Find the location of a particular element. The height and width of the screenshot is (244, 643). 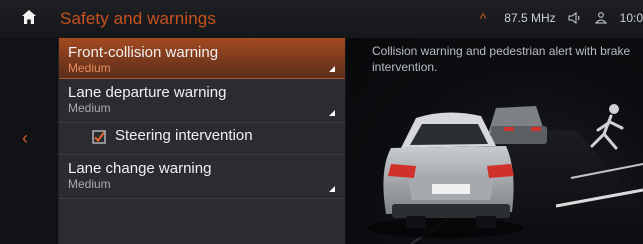

home-icon is located at coordinates (29, 19).